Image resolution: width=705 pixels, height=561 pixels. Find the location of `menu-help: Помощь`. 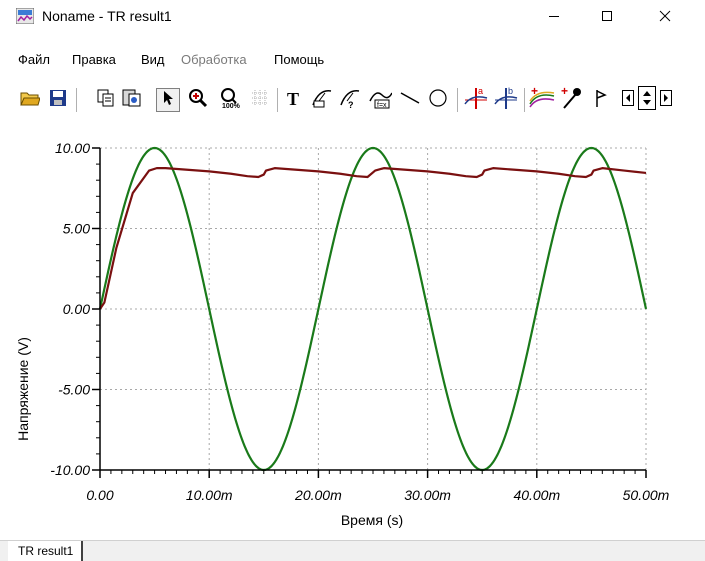

menu-help: Помощь is located at coordinates (299, 59).